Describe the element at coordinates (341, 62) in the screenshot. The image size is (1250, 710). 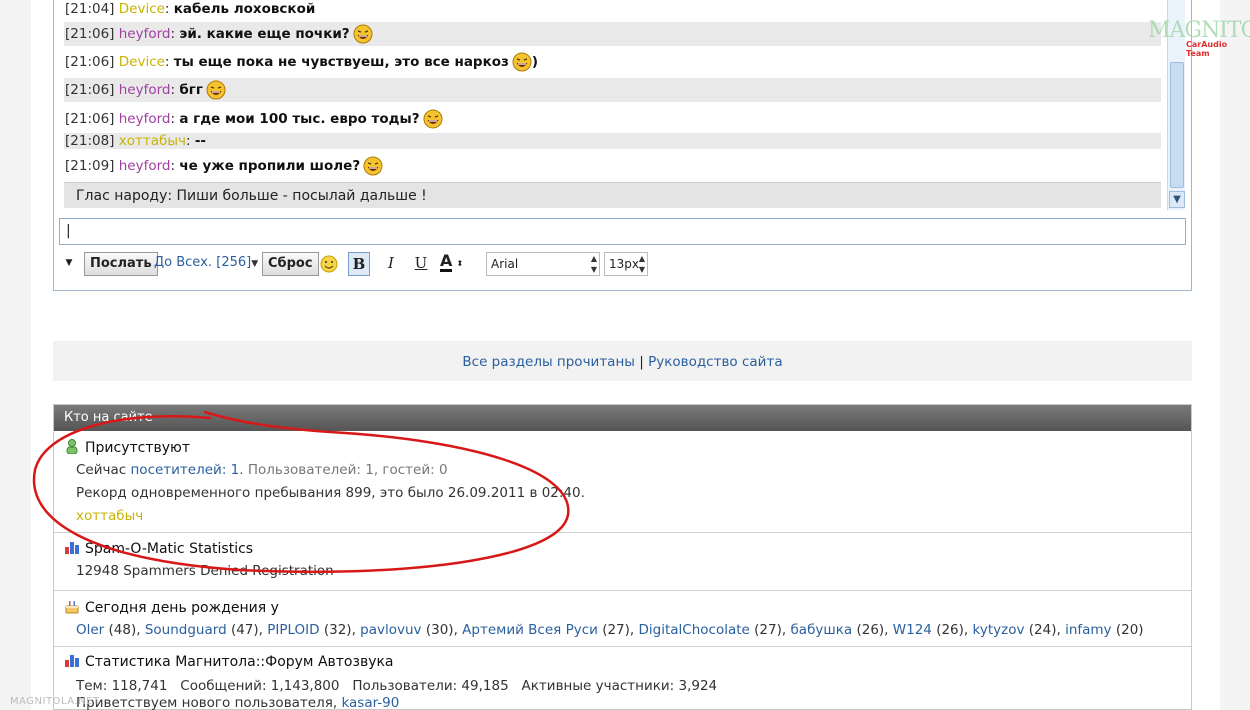
I see `message-text: ты еще пока не чувствуеш, это все наркоз` at that location.